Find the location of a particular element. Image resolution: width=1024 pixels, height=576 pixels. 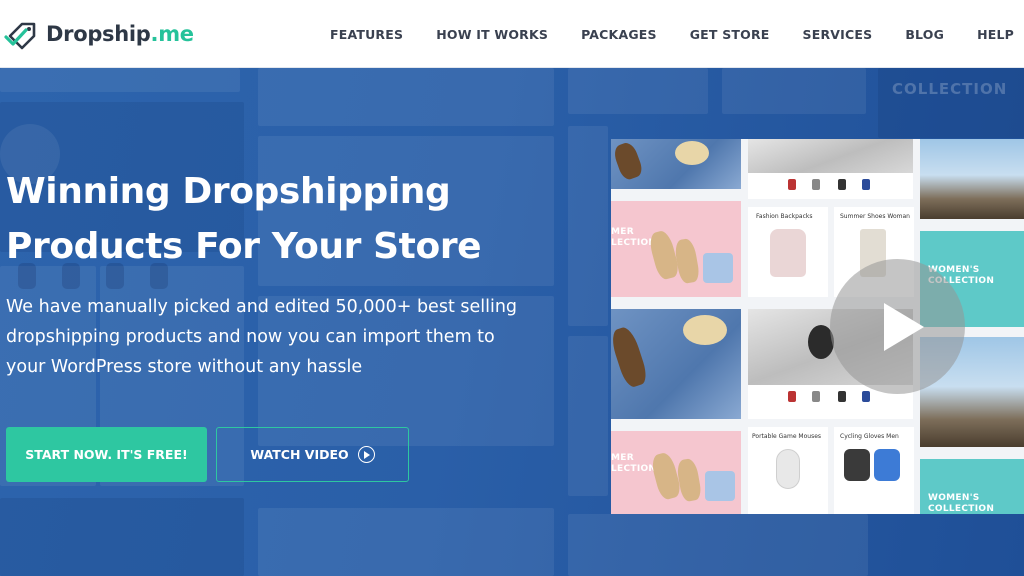

tag-check-icon is located at coordinates (20, 36).